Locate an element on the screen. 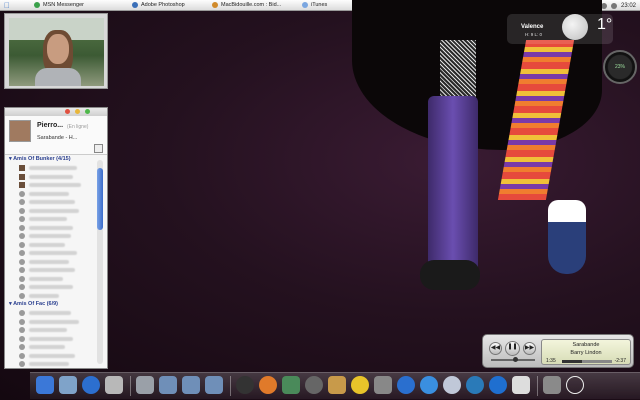 The image size is (640, 400). task-label: MSN Messenger is located at coordinates (63, 5).